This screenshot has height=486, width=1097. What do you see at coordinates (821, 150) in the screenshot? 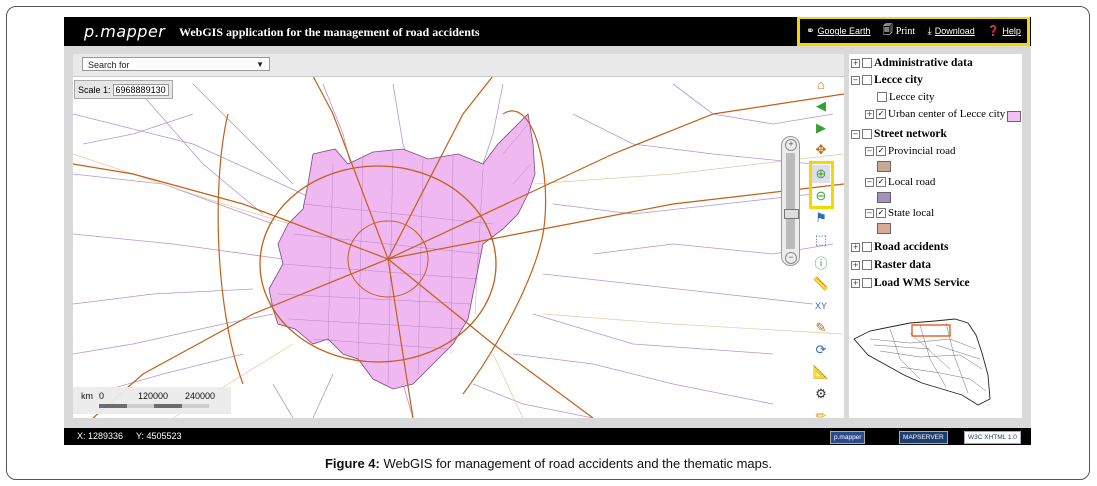
I see `pan-icon: ✥` at bounding box center [821, 150].